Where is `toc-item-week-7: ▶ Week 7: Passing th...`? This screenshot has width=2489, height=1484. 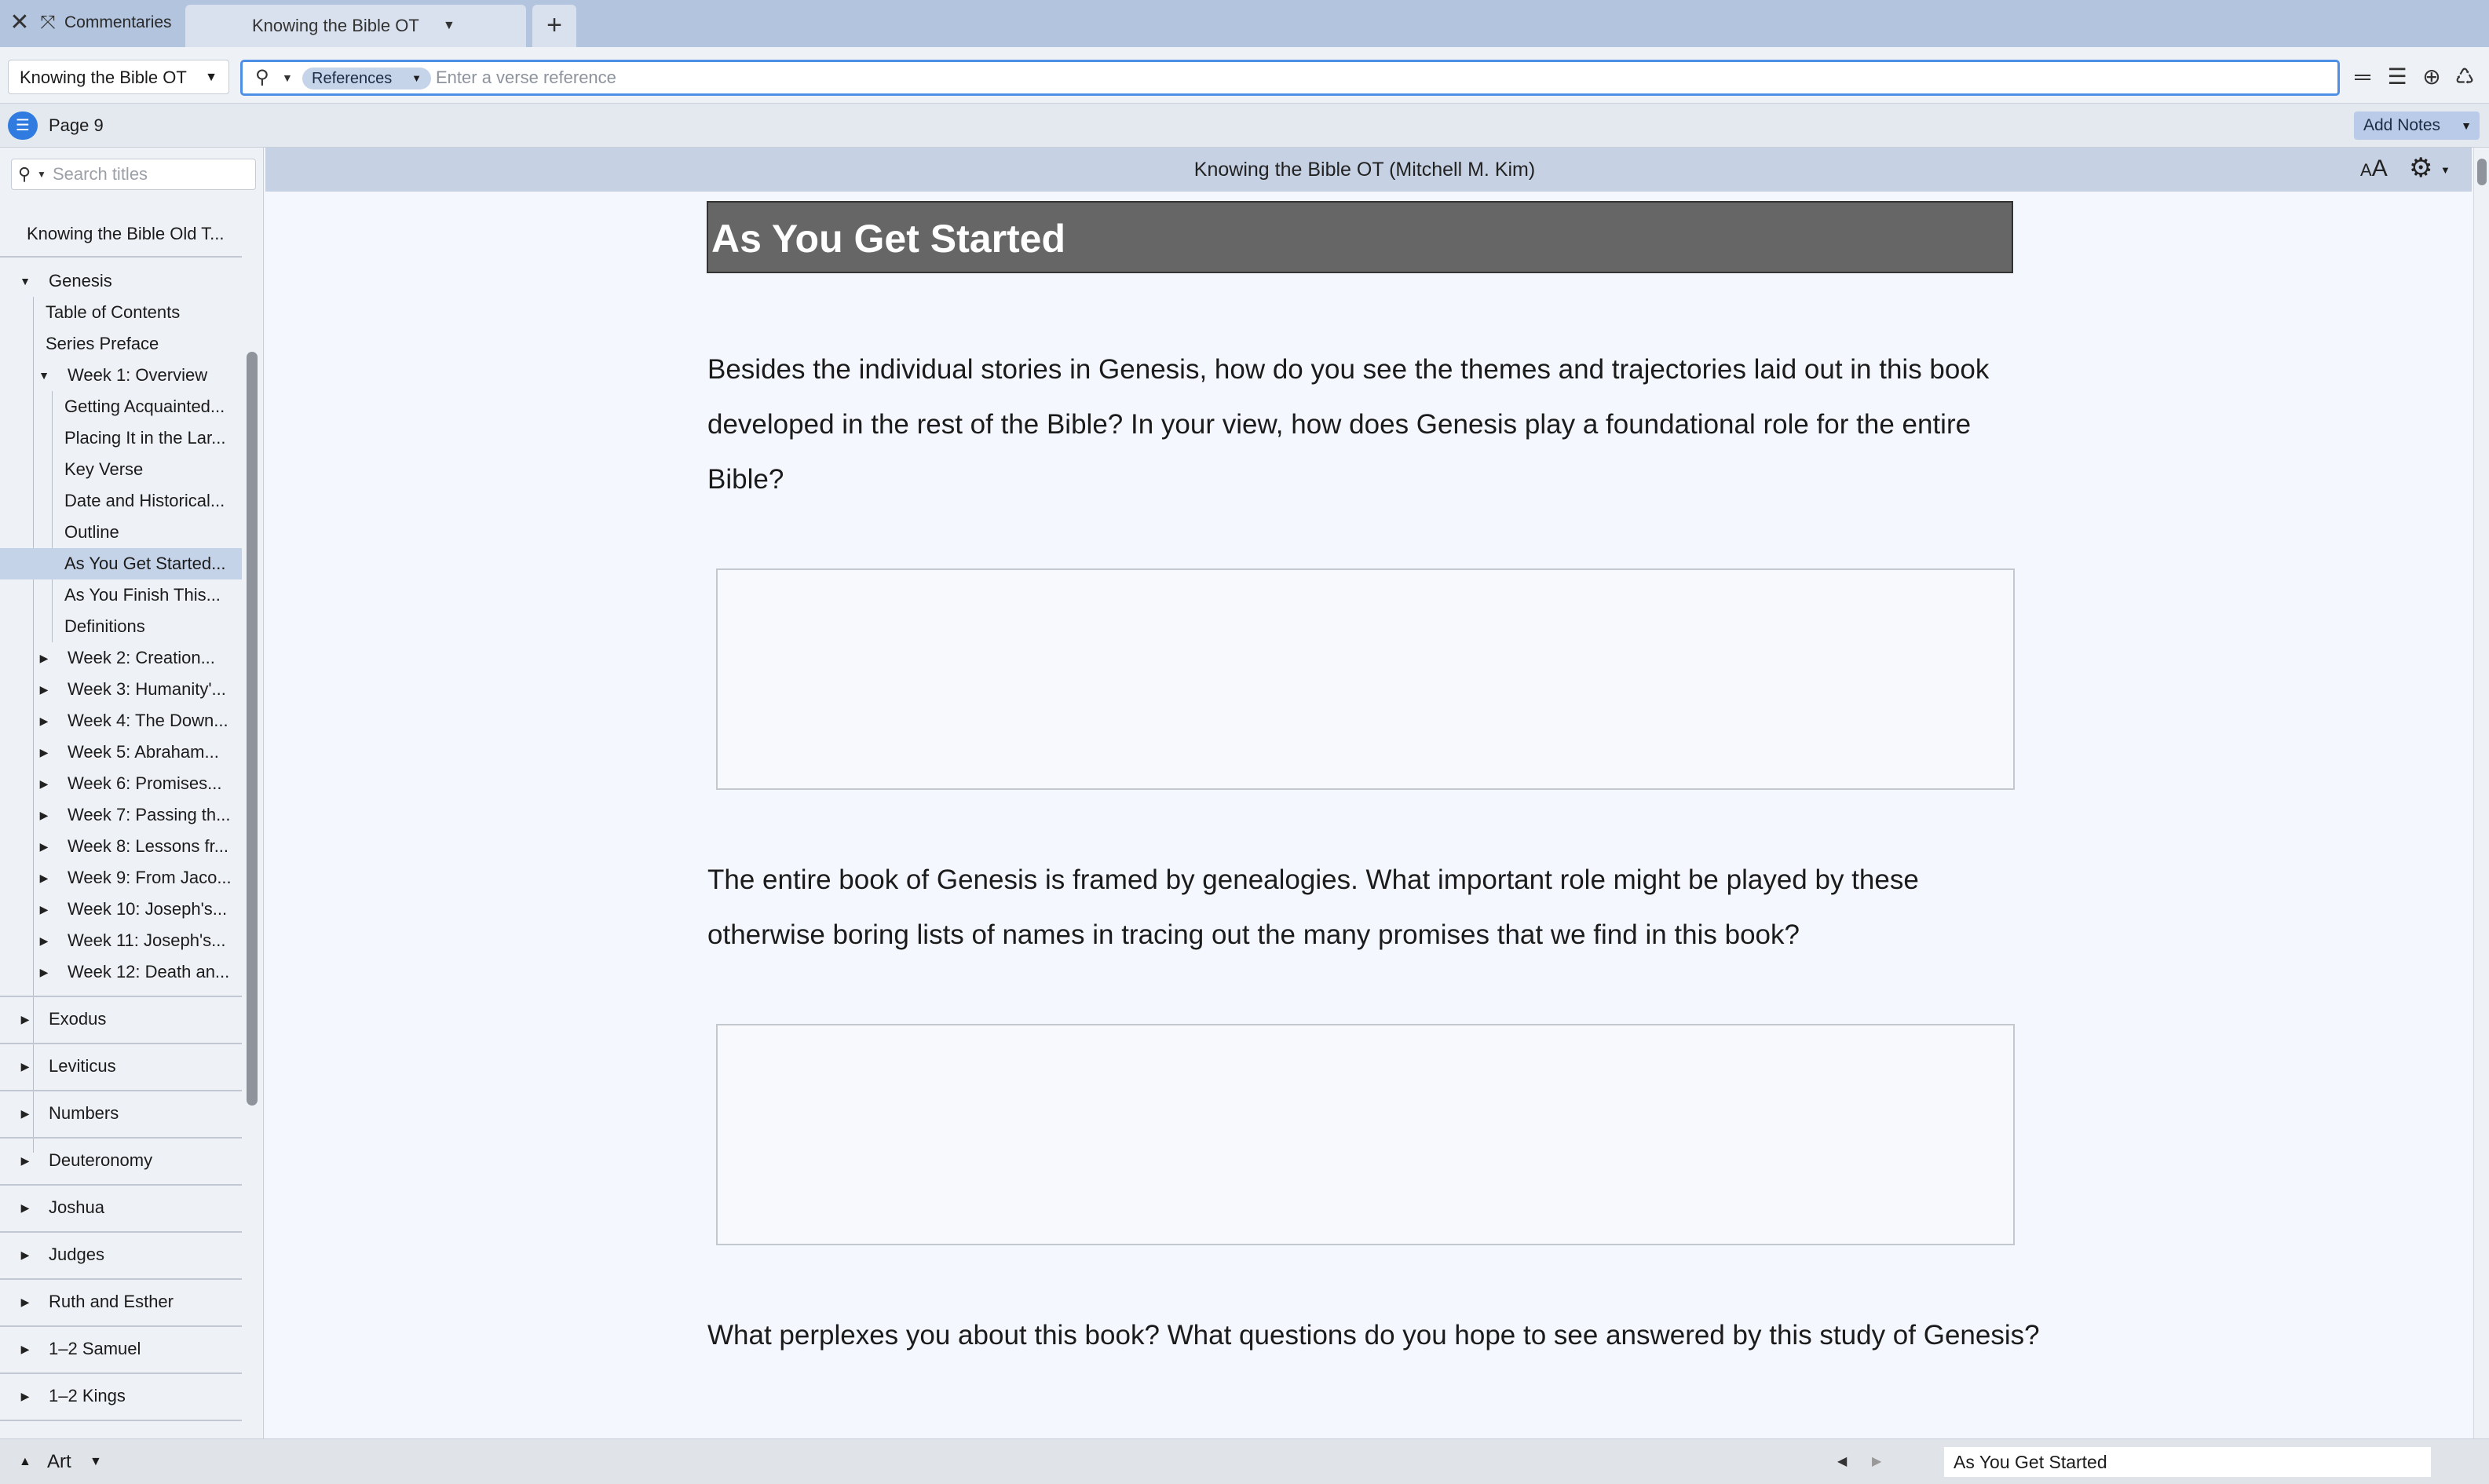
toc-item-week-7: ▶ Week 7: Passing th... is located at coordinates (121, 815).